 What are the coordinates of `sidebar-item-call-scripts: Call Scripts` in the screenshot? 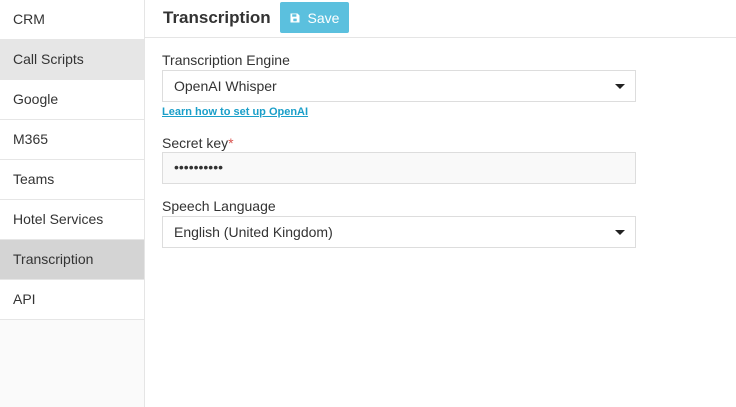 It's located at (72, 60).